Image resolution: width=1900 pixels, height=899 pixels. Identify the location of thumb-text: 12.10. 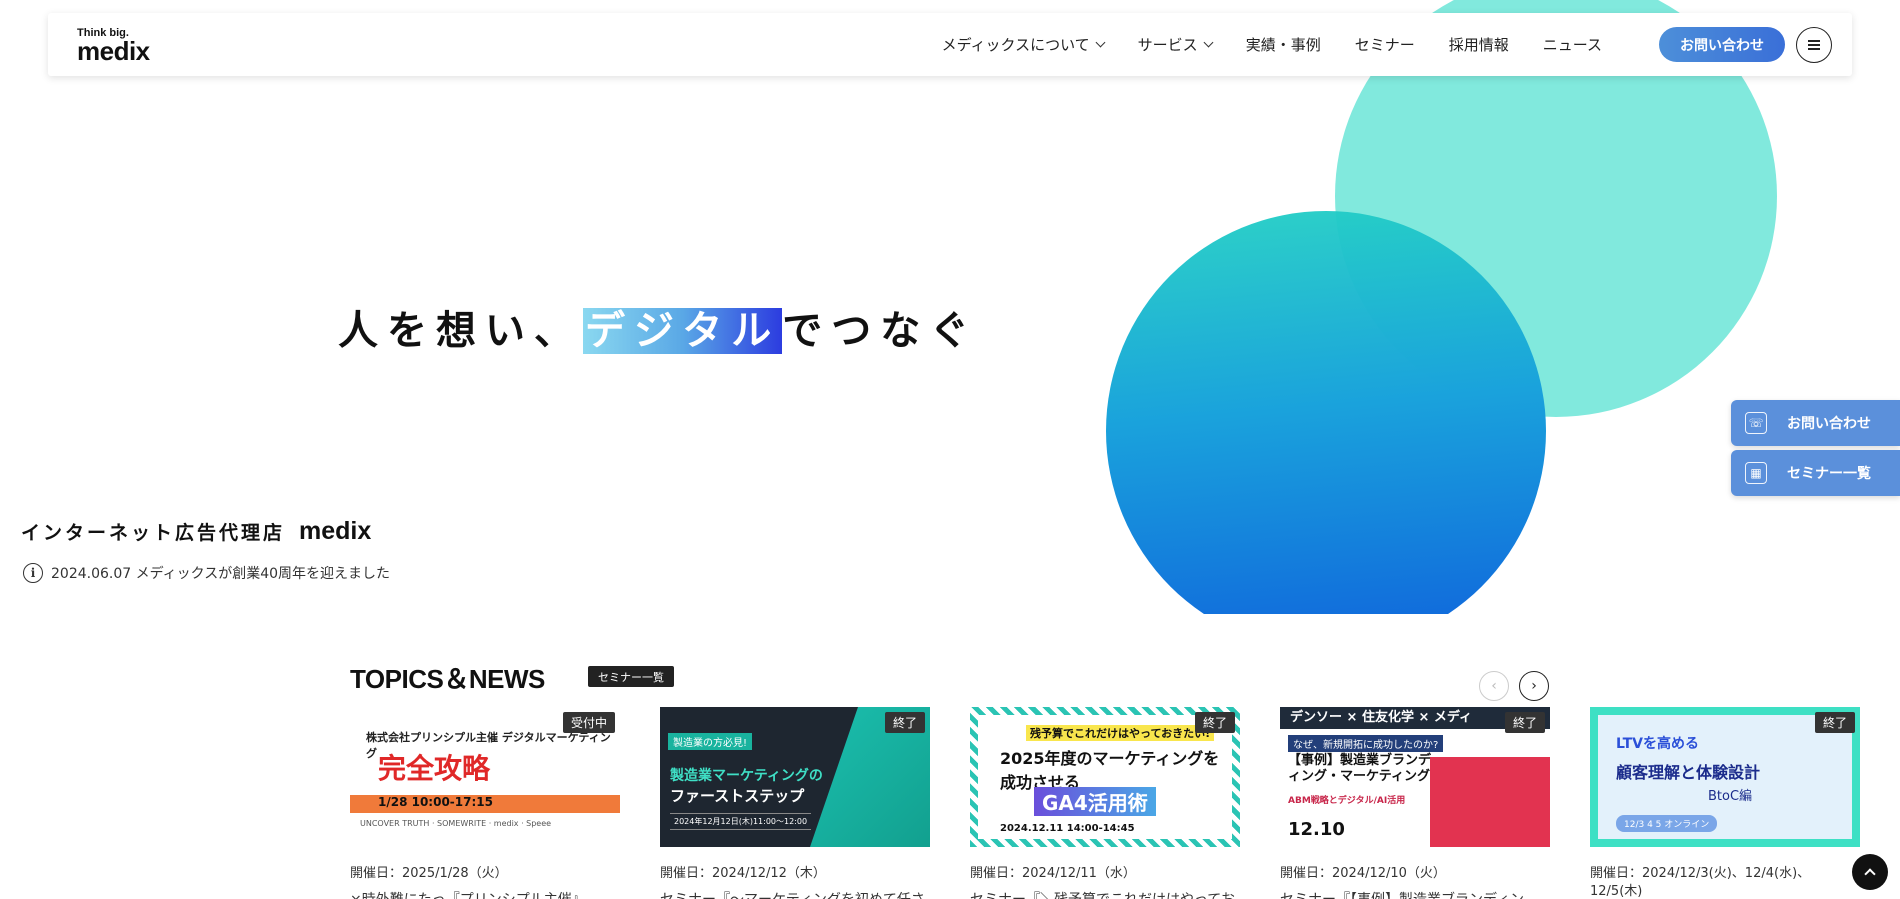
(1316, 829).